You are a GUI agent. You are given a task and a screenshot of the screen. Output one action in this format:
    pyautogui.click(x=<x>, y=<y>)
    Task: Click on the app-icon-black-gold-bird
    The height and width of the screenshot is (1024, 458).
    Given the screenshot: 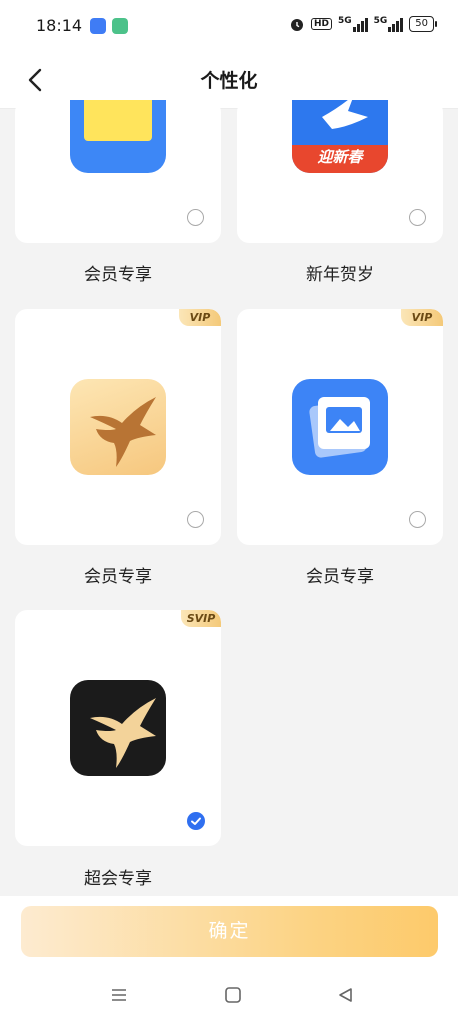 What is the action you would take?
    pyautogui.click(x=118, y=728)
    